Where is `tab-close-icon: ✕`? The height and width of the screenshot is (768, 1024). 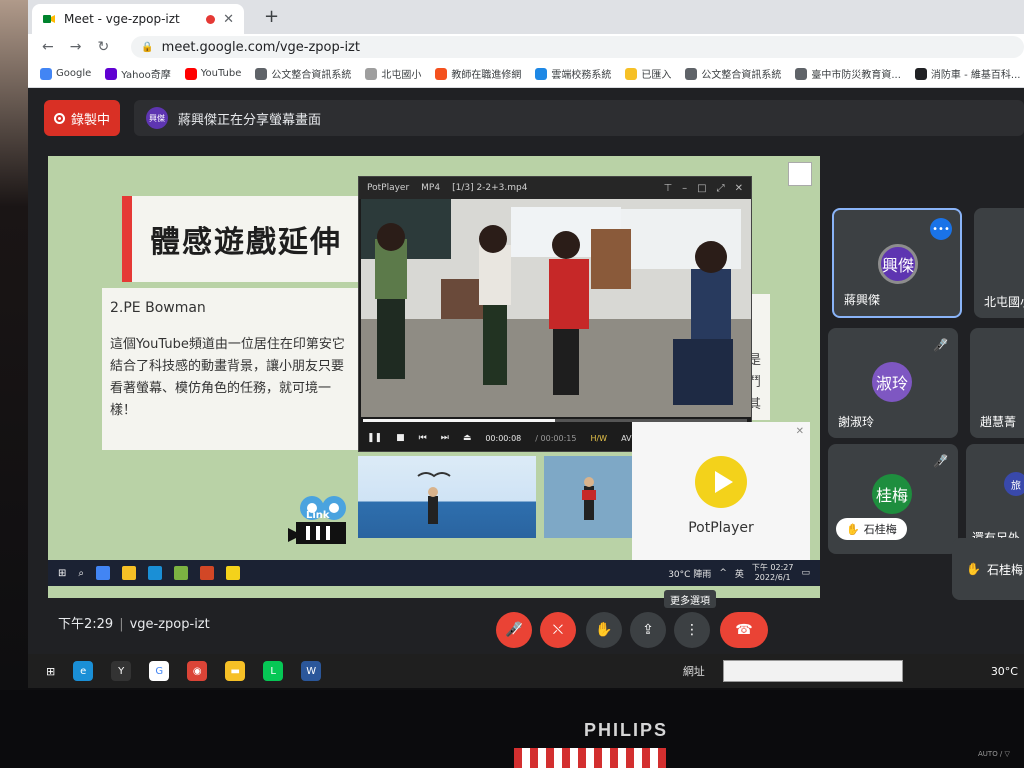
tab-close-icon: ✕ is located at coordinates (228, 19).